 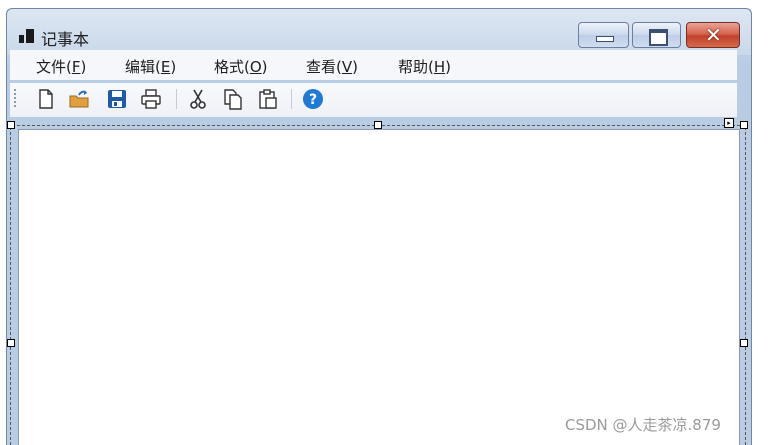 I want to click on help-icon: ?, so click(x=313, y=99).